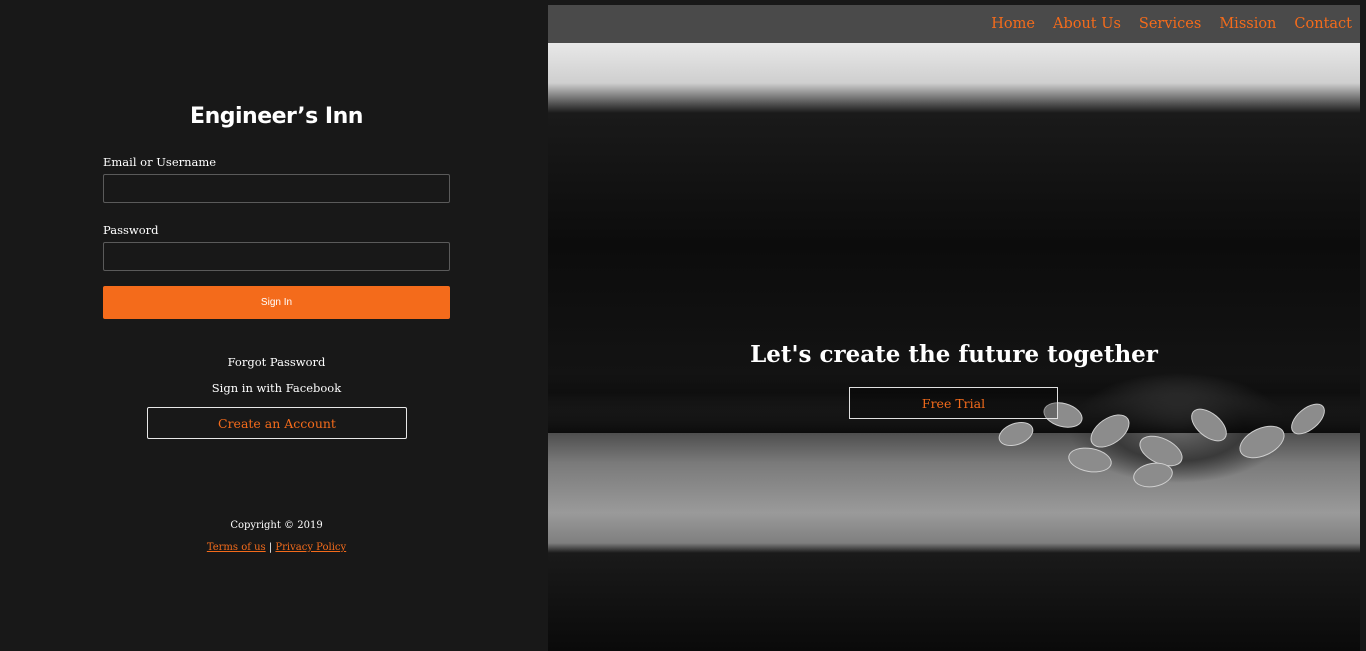 The image size is (1366, 651). What do you see at coordinates (1247, 24) in the screenshot?
I see `nav-mission-link: Mission` at bounding box center [1247, 24].